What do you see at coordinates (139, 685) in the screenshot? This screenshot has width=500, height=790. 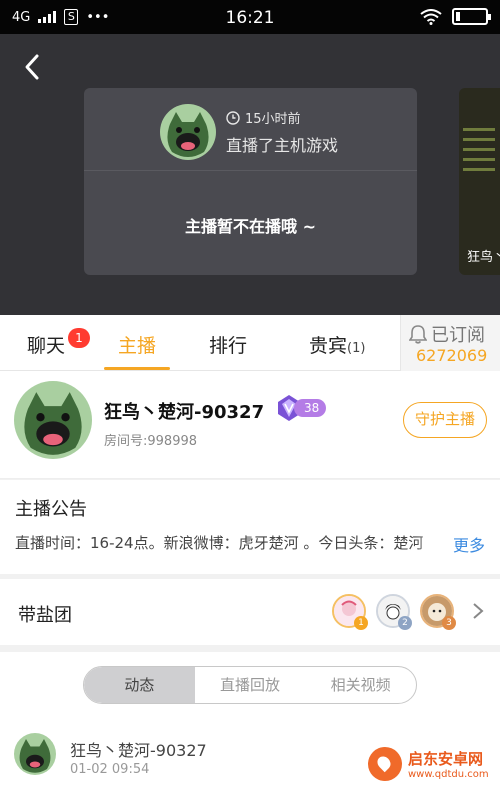 I see `segment-activity: 动态` at bounding box center [139, 685].